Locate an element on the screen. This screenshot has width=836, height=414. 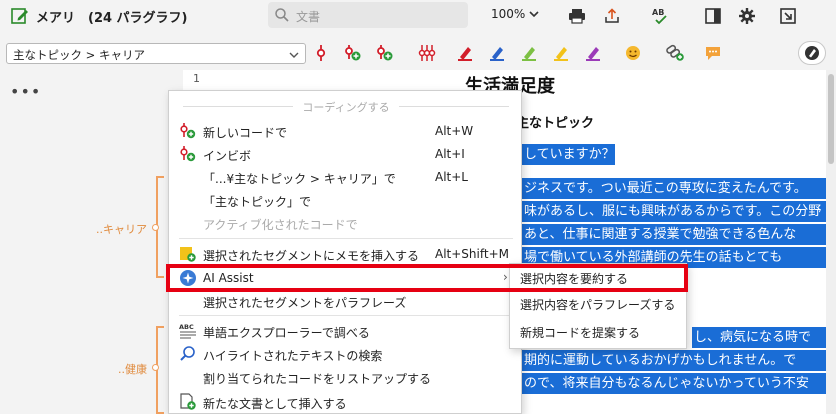
menu-item-code-new: 新しいコードで Alt+W is located at coordinates (346, 131).